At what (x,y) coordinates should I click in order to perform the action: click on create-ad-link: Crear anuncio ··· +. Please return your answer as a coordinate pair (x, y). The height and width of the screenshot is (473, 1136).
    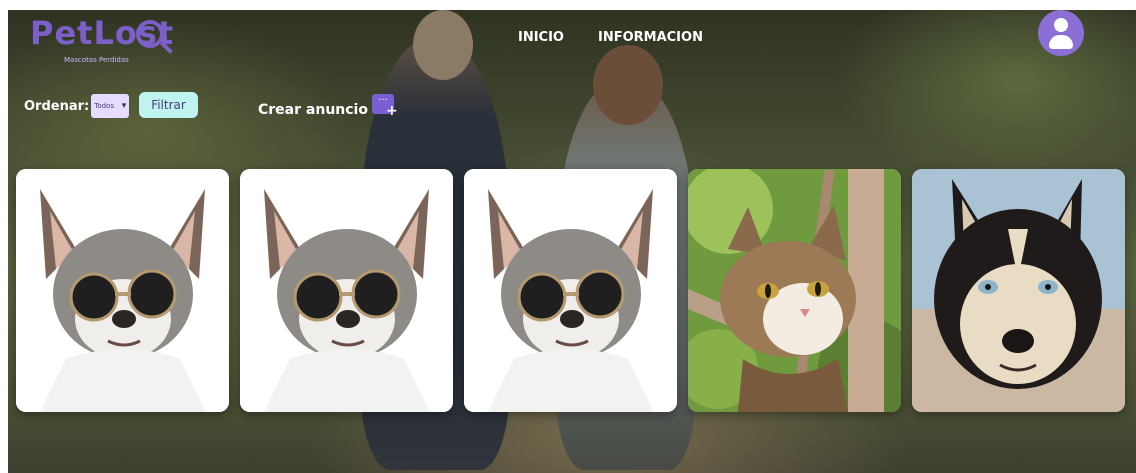
    Looking at the image, I should click on (328, 104).